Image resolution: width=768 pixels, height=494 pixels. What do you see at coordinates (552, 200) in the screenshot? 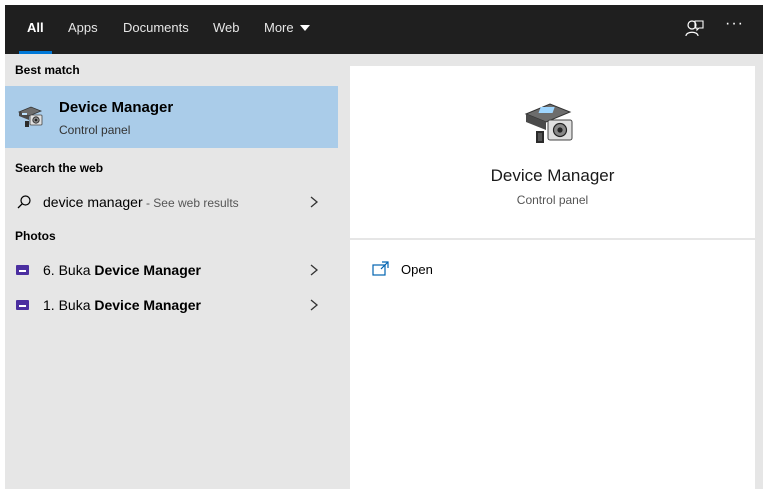
I see `preview-subtitle: Control panel` at bounding box center [552, 200].